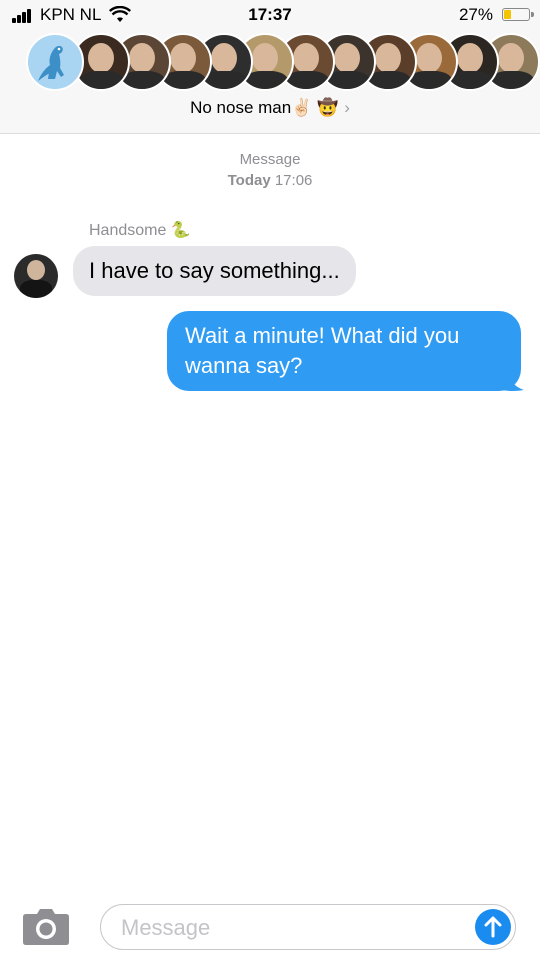  Describe the element at coordinates (140, 230) in the screenshot. I see `sender-name: Handsome 🐍` at that location.